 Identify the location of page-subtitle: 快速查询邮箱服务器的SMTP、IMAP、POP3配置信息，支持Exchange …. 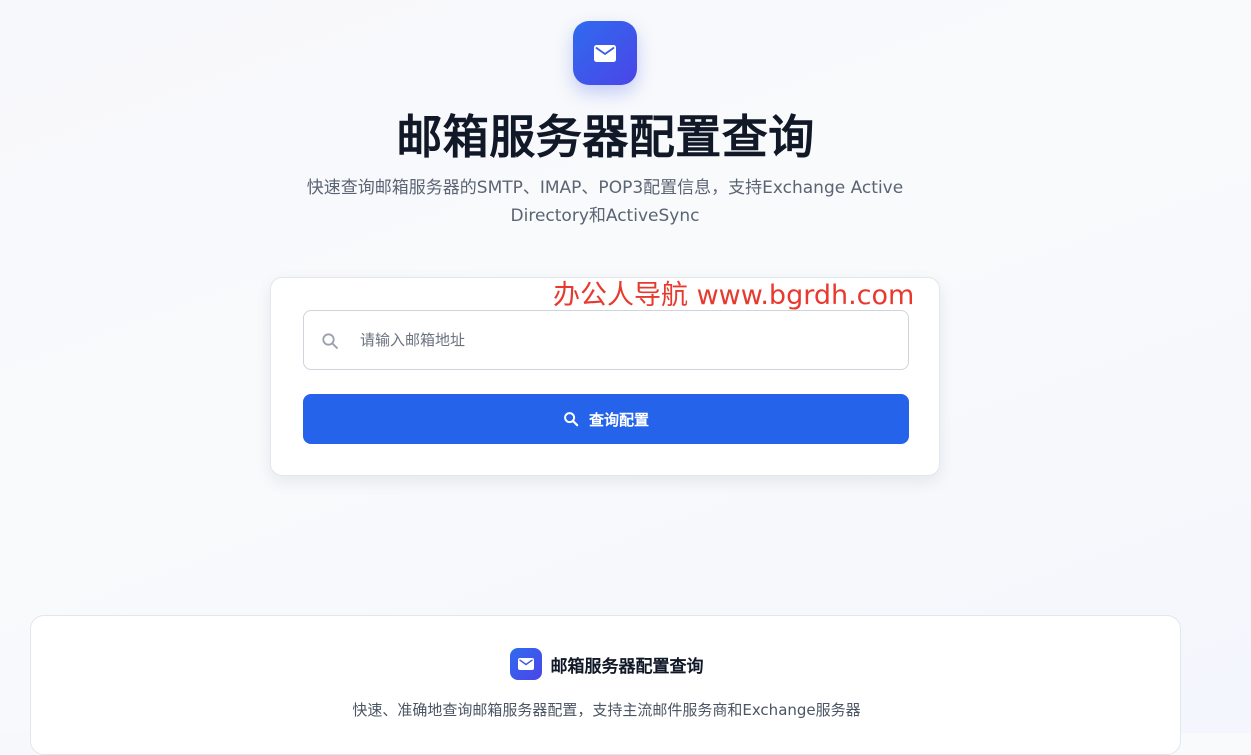
(605, 202).